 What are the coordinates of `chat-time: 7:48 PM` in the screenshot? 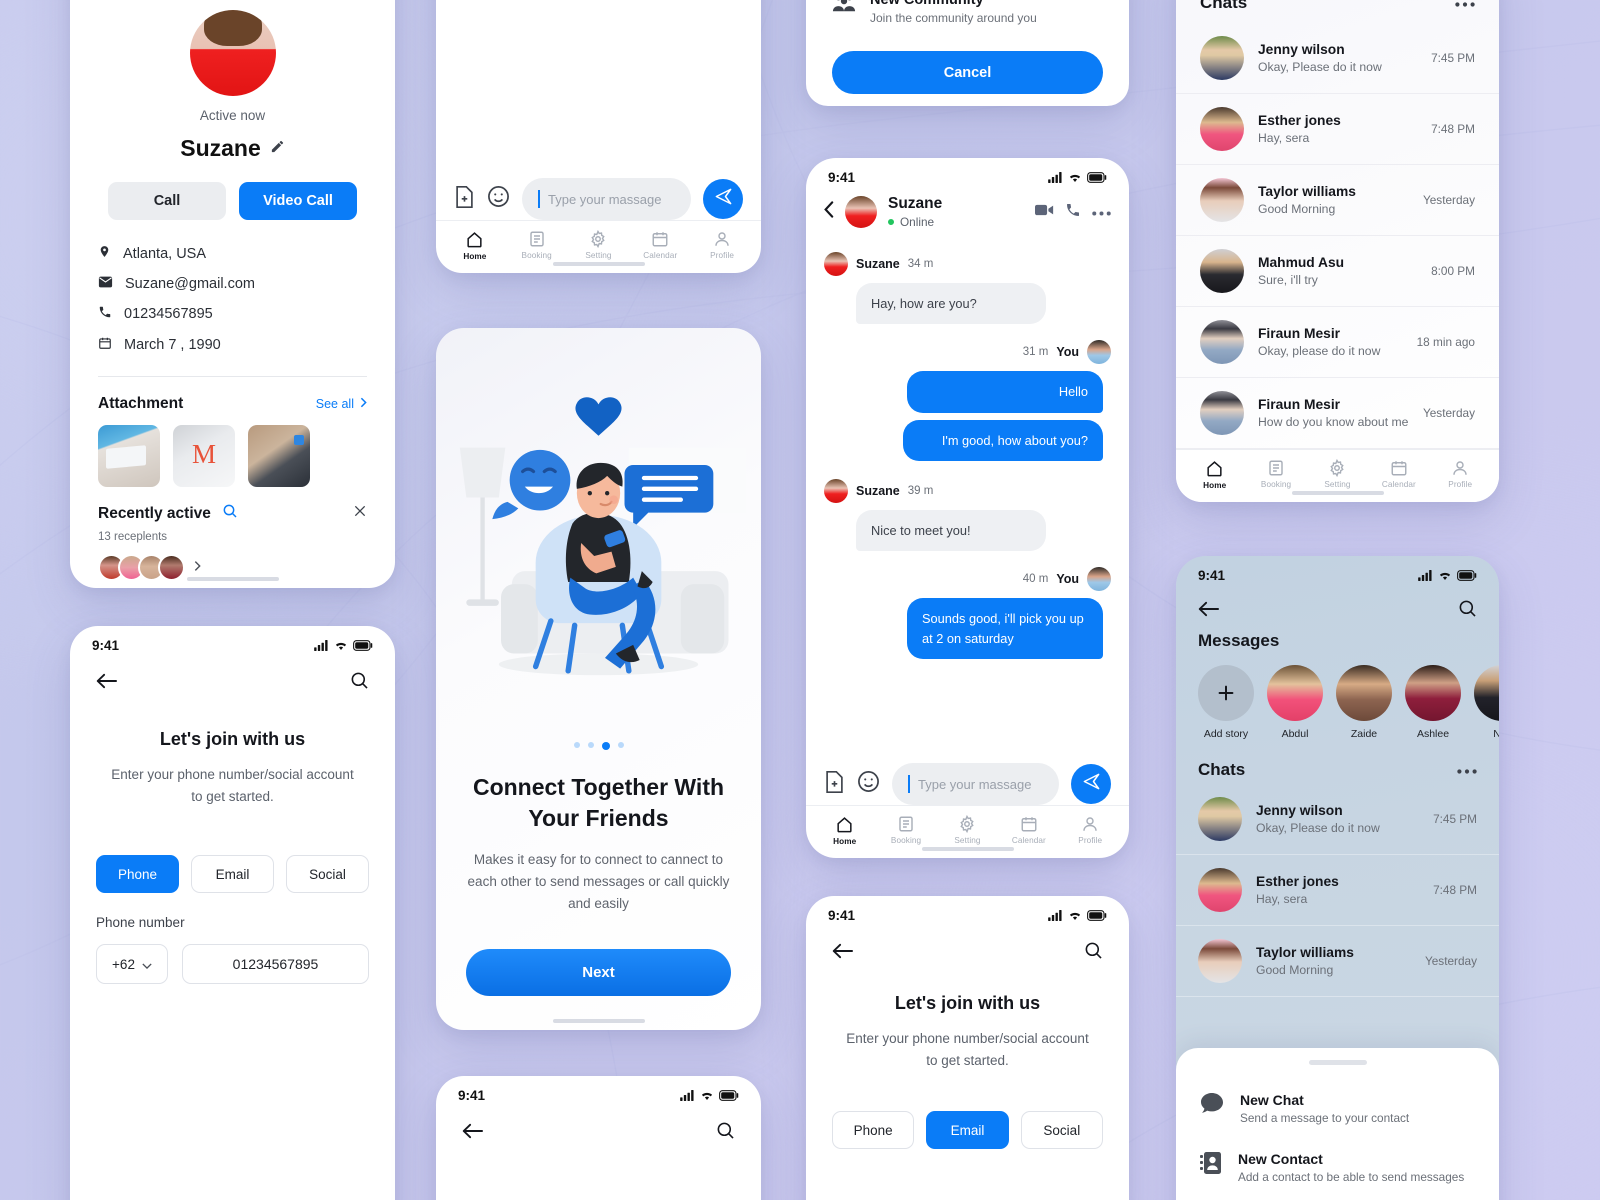 It's located at (1453, 129).